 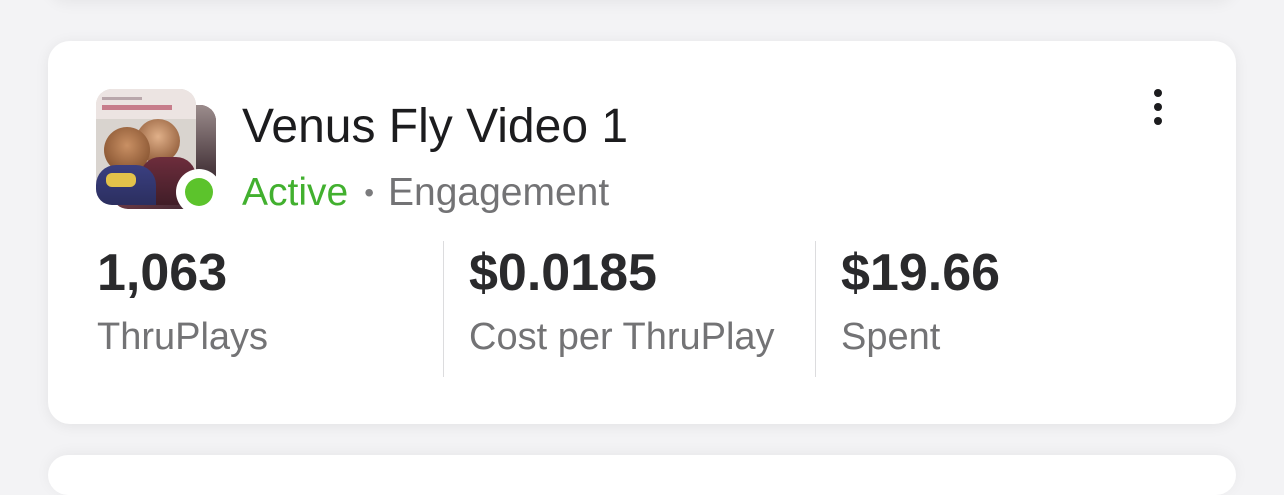 I want to click on metric-label: Spent, so click(x=891, y=337).